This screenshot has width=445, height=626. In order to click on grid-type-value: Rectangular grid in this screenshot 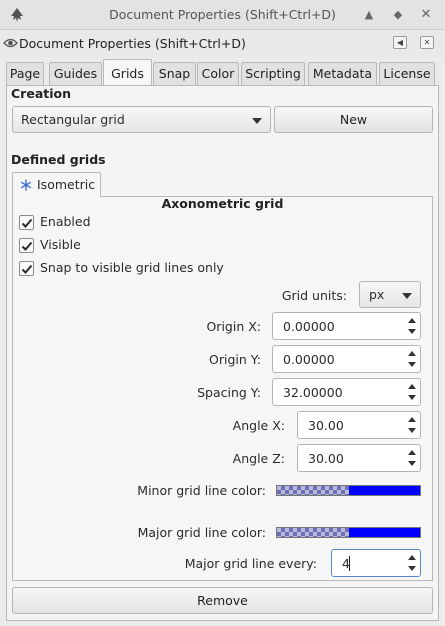, I will do `click(73, 119)`.